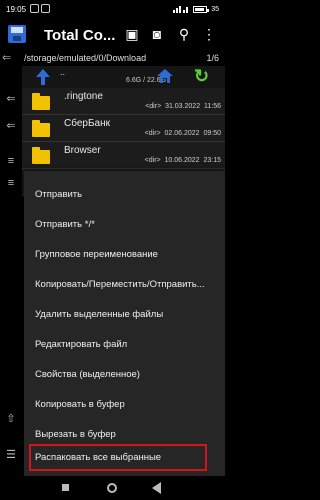  What do you see at coordinates (132, 34) in the screenshot?
I see `square-icon: ▣` at bounding box center [132, 34].